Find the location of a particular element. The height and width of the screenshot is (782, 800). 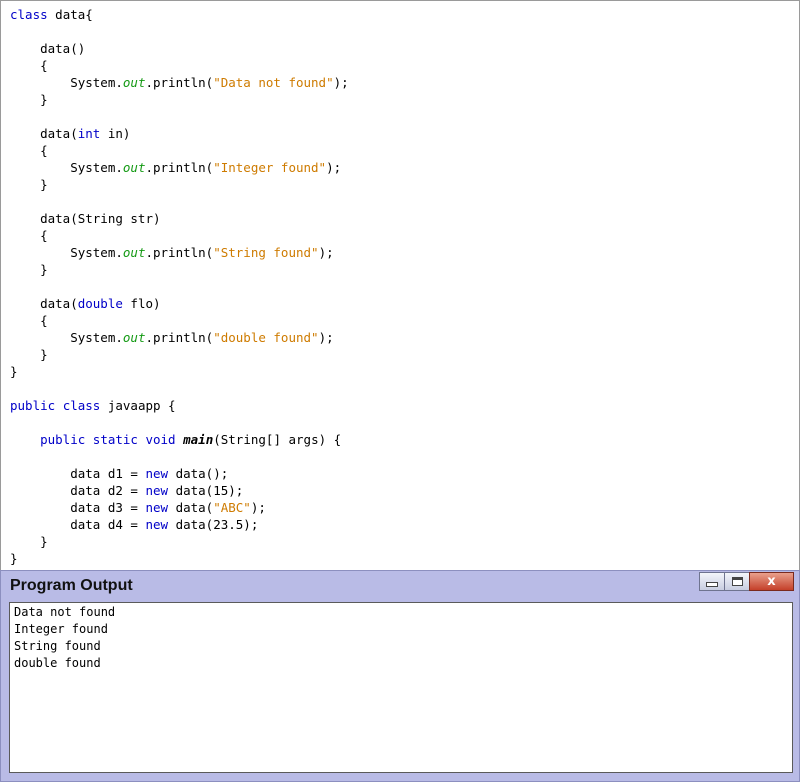

code-line: data() is located at coordinates (179, 48).